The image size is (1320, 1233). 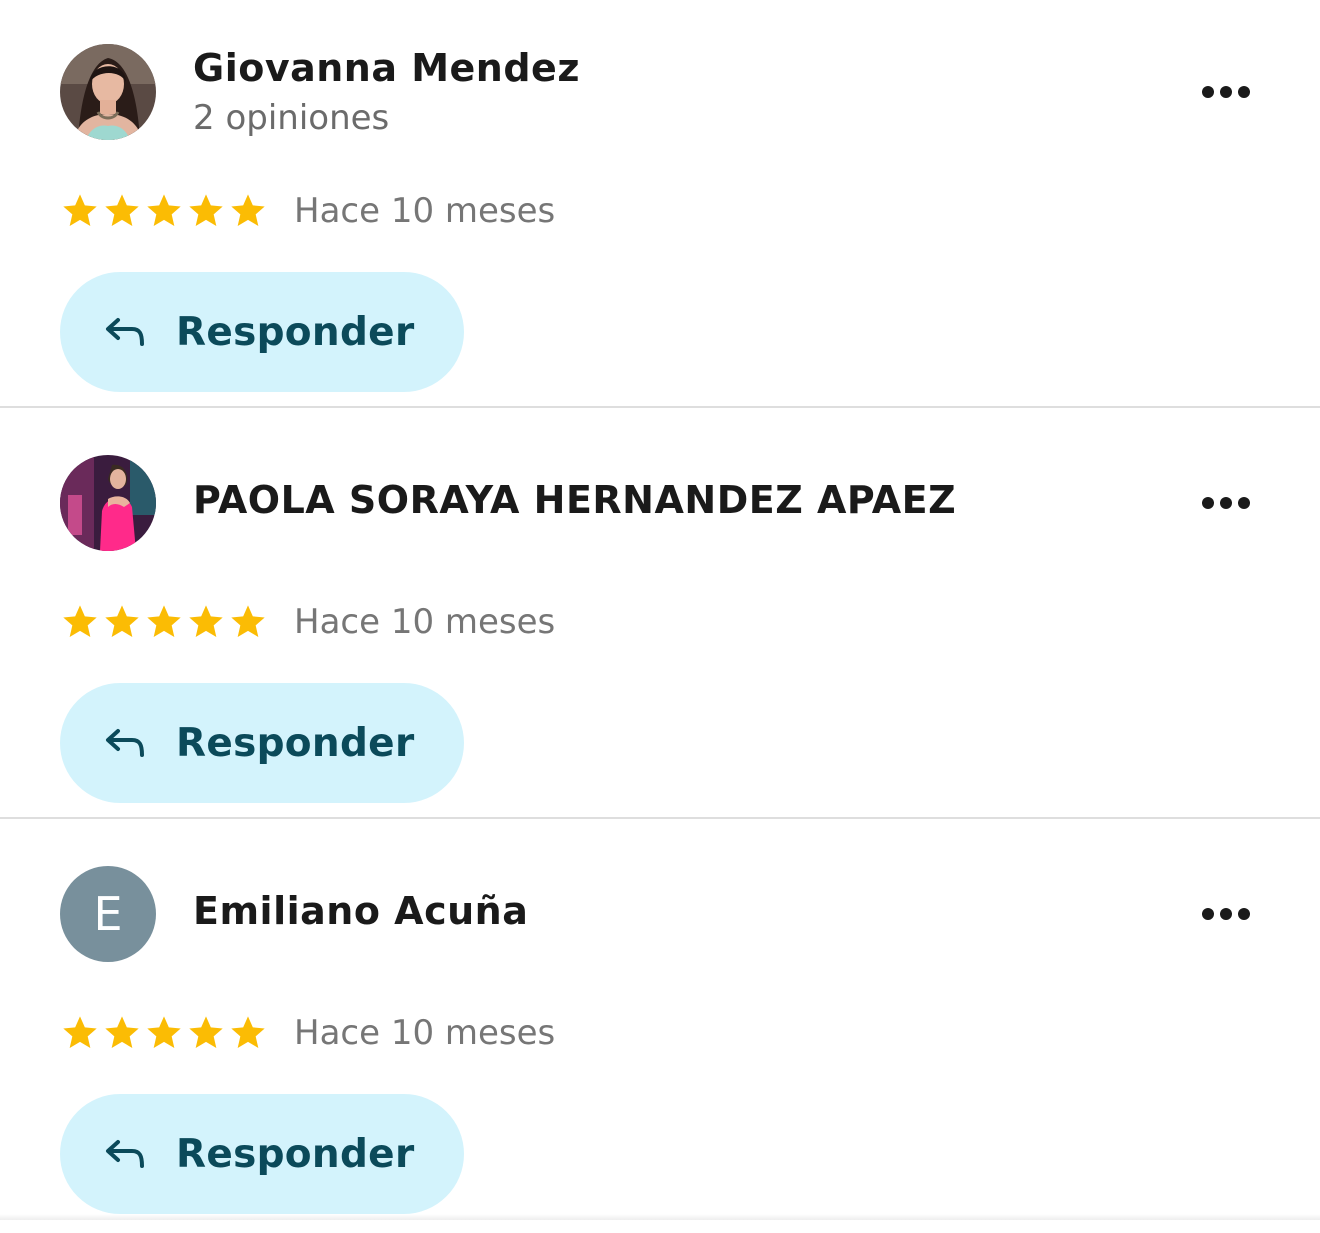 I want to click on reviewer-name: PAOLA SORAYA HERNANDEZ APAEZ, so click(x=574, y=500).